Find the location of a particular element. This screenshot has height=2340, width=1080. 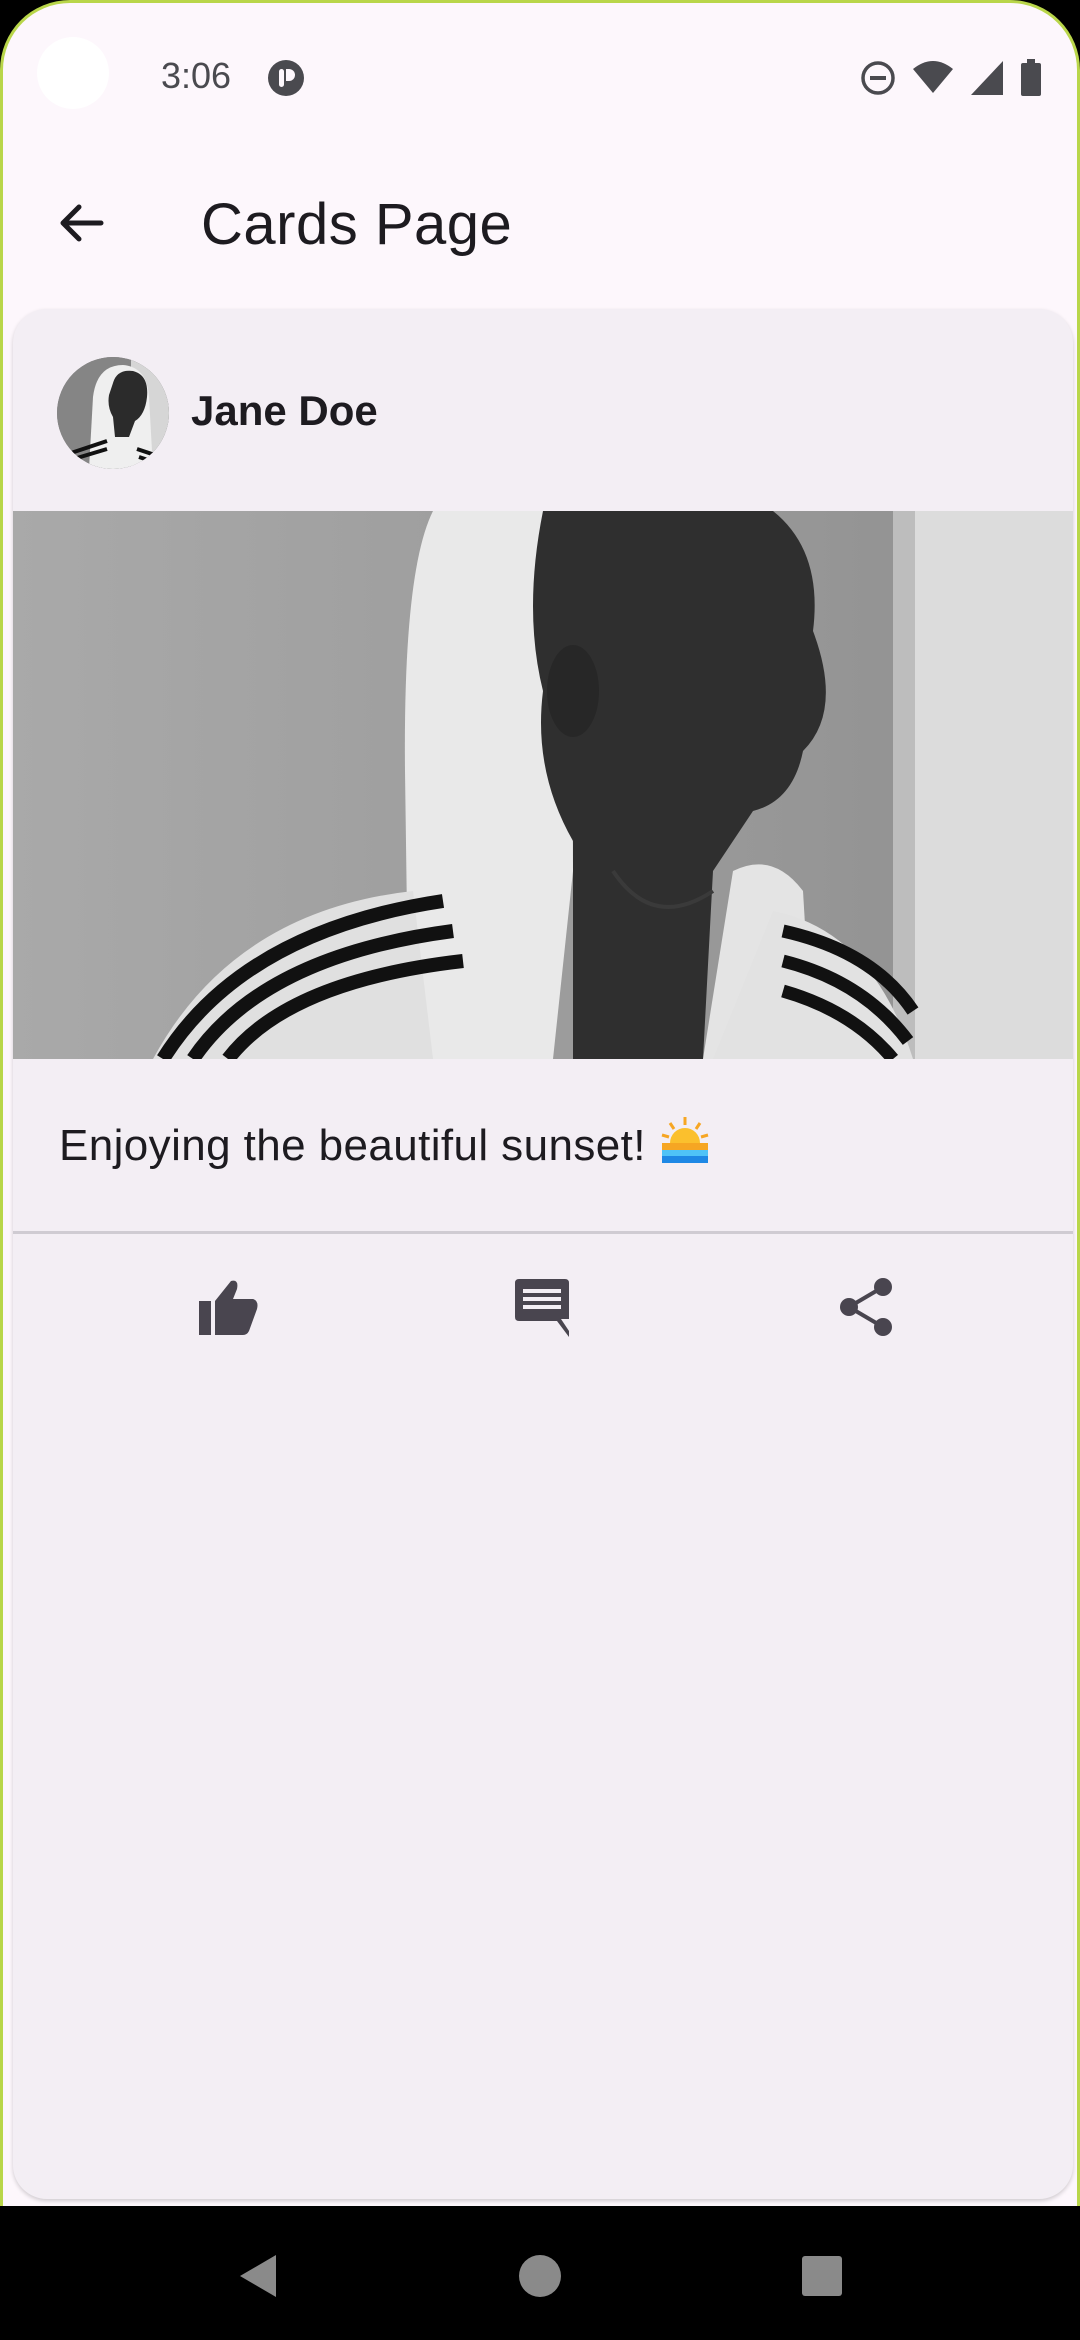

battery-icon is located at coordinates (1031, 78).